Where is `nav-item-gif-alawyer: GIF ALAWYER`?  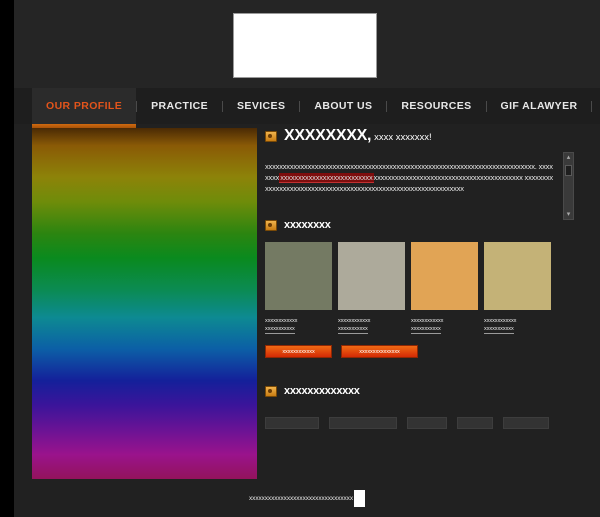 nav-item-gif-alawyer: GIF ALAWYER is located at coordinates (539, 106).